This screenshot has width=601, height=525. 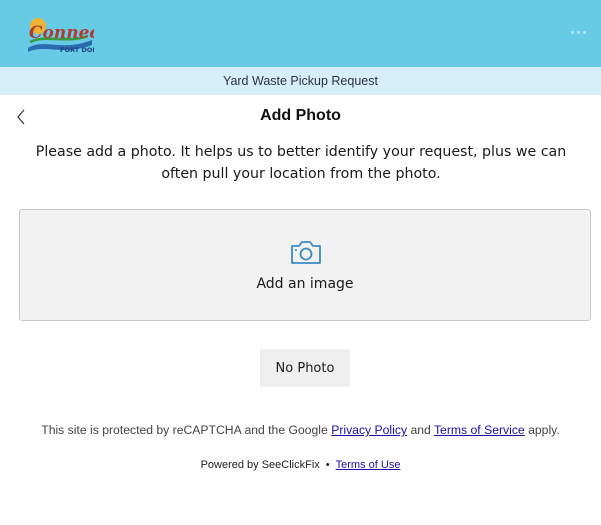 I want to click on no-photo-button: No Photo, so click(x=305, y=368).